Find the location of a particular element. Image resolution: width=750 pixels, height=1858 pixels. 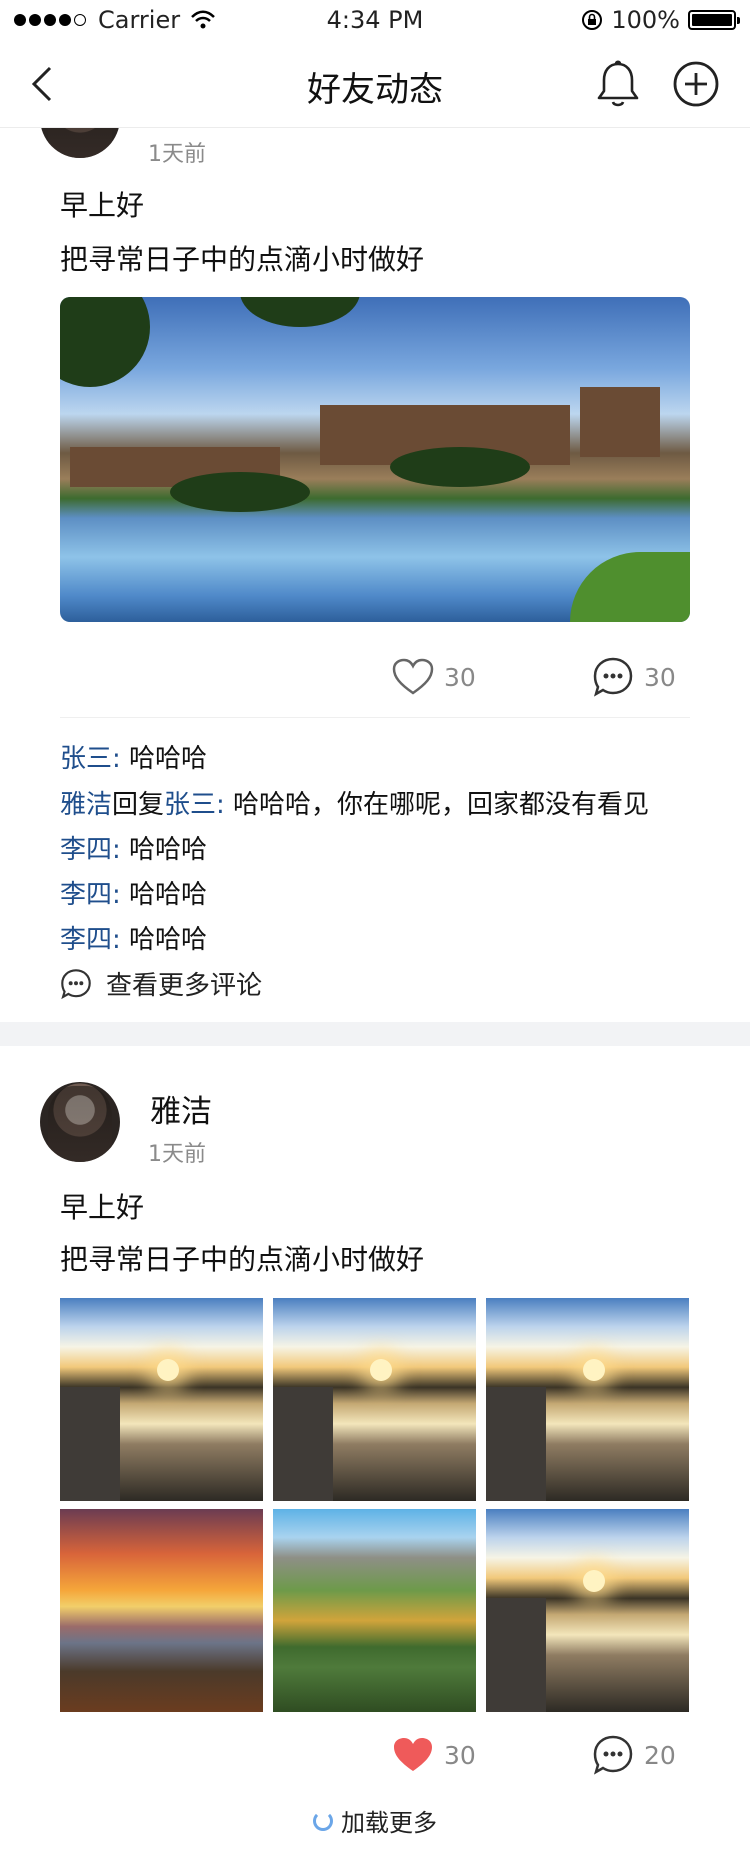

comment-user: 雅洁 is located at coordinates (86, 805).